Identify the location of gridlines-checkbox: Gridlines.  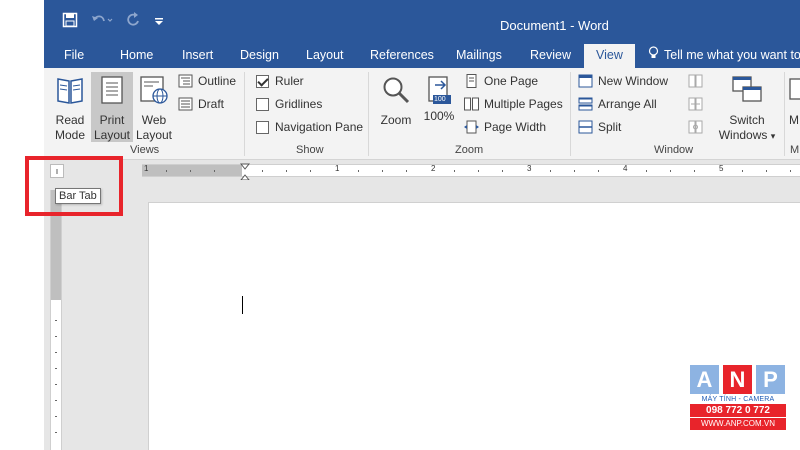
(289, 104).